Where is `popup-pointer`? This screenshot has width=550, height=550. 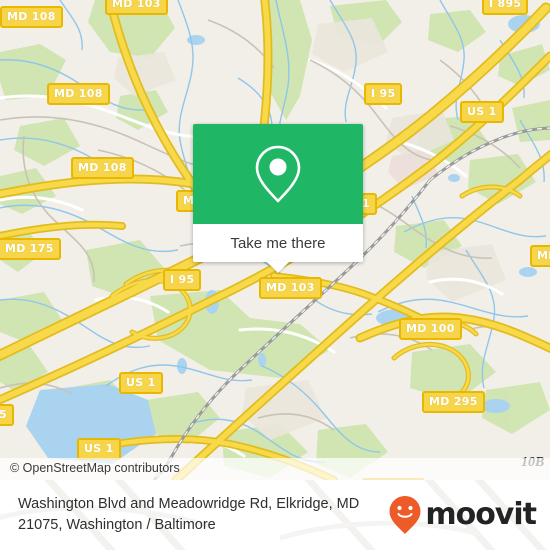
popup-pointer is located at coordinates (278, 267).